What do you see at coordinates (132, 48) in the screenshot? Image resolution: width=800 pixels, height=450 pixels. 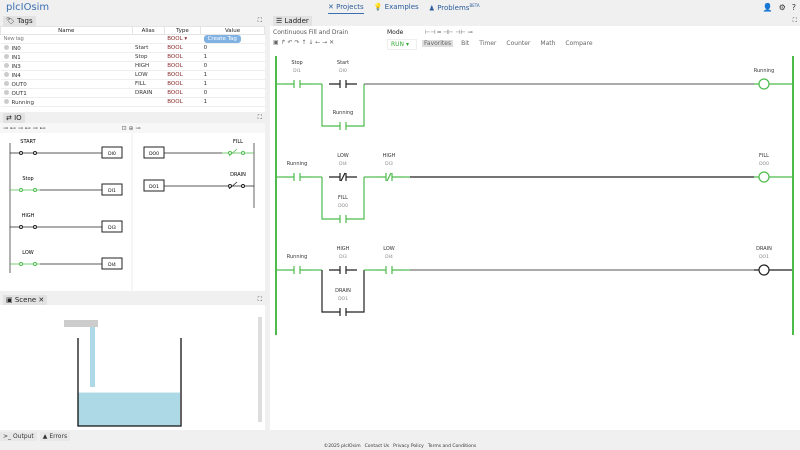 I see `tag-row: IN0 Start BOOL 0` at bounding box center [132, 48].